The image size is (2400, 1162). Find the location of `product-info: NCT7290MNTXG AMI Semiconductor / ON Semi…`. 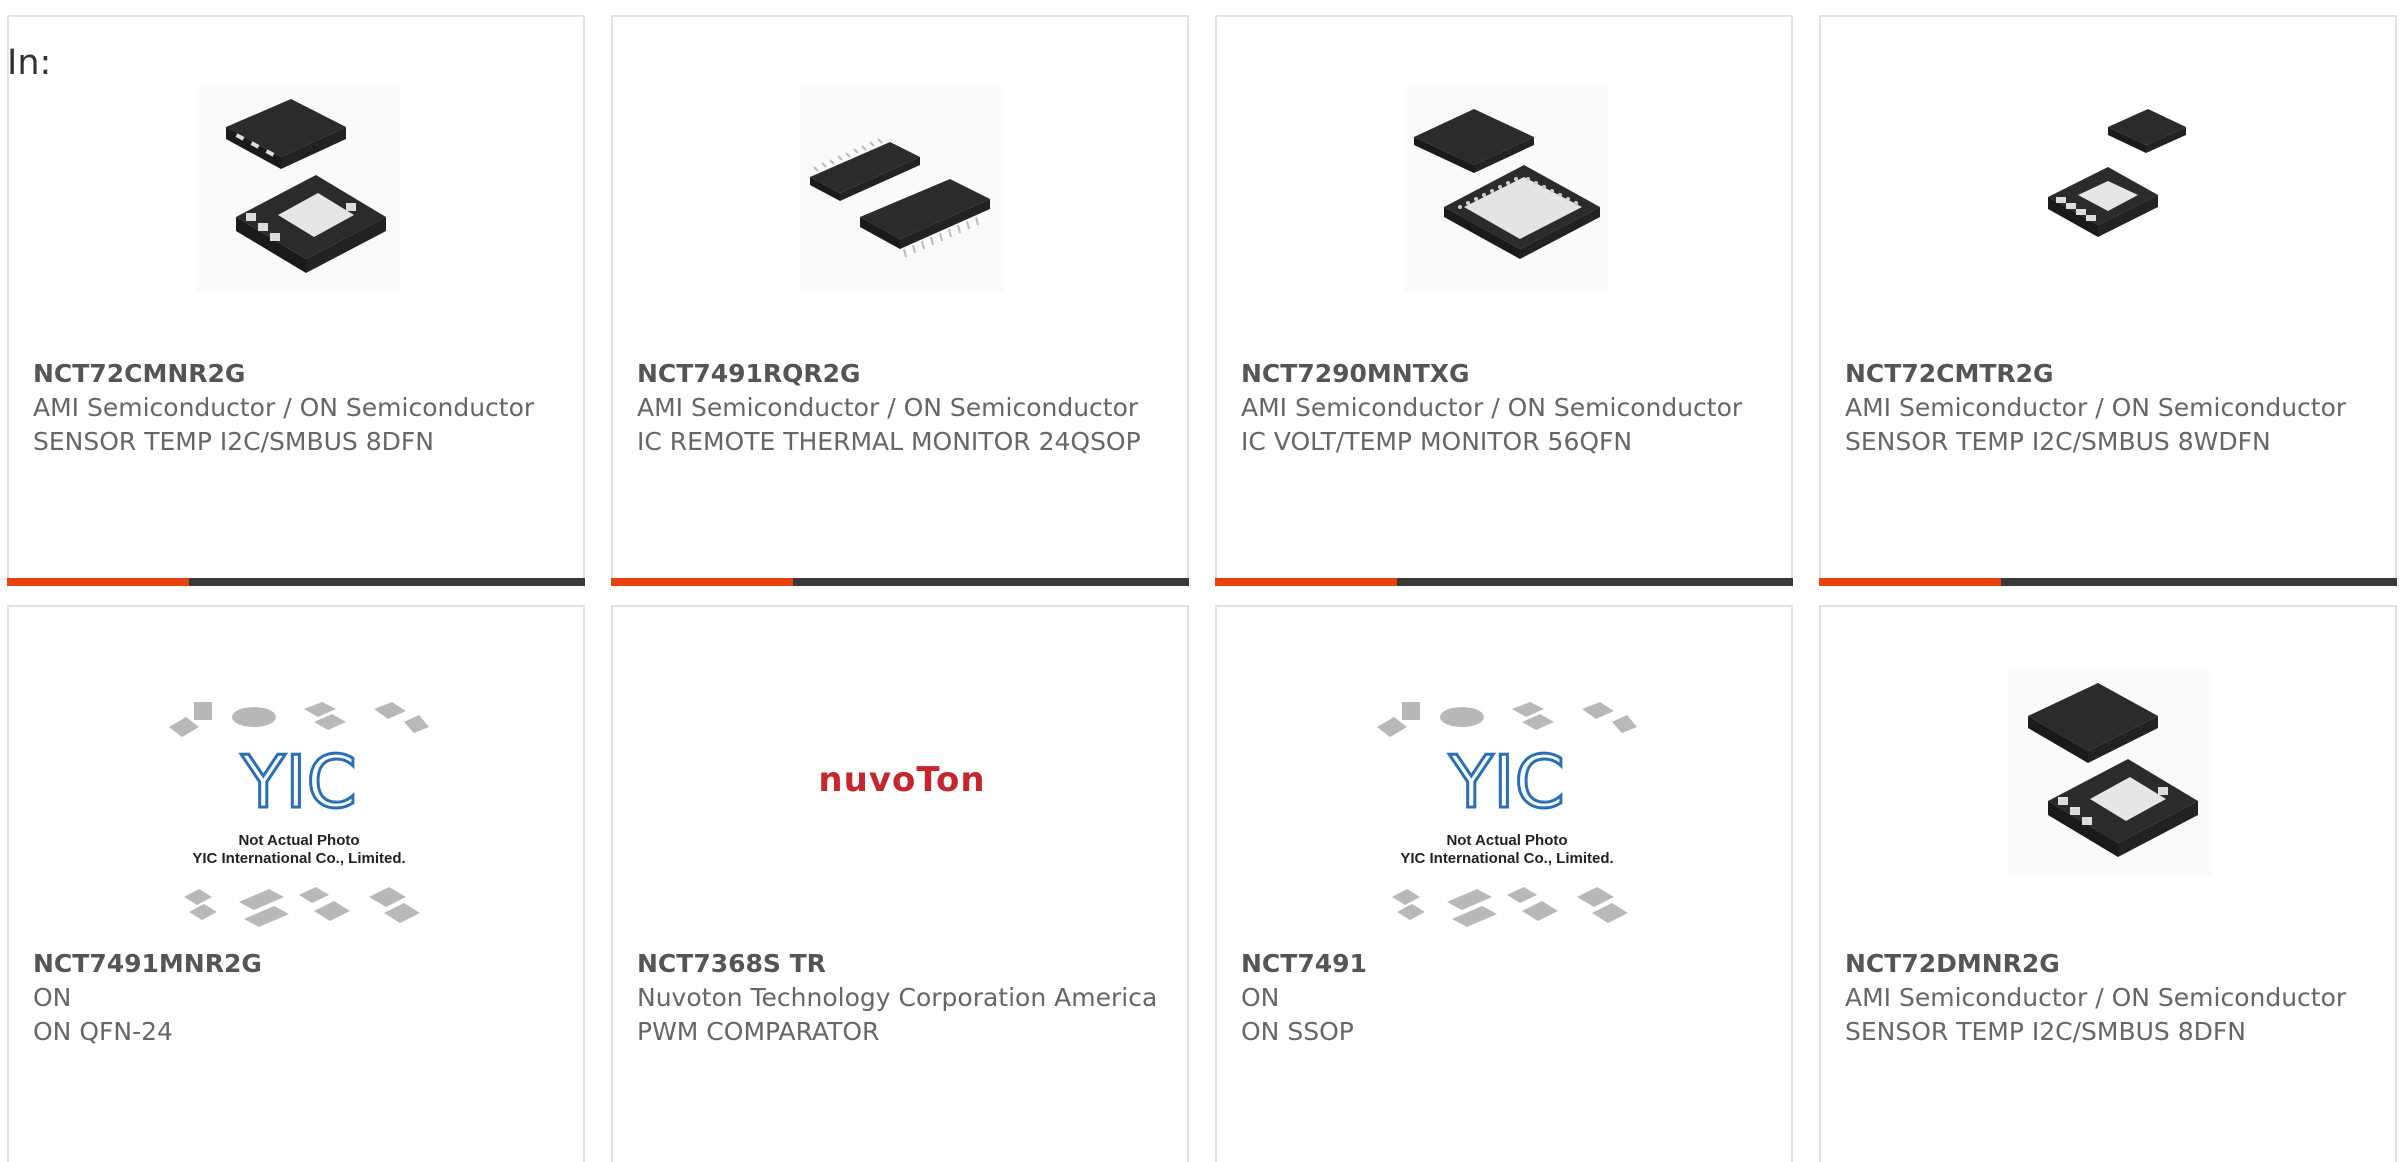

product-info: NCT7290MNTXG AMI Semiconductor / ON Semi… is located at coordinates (1506, 408).